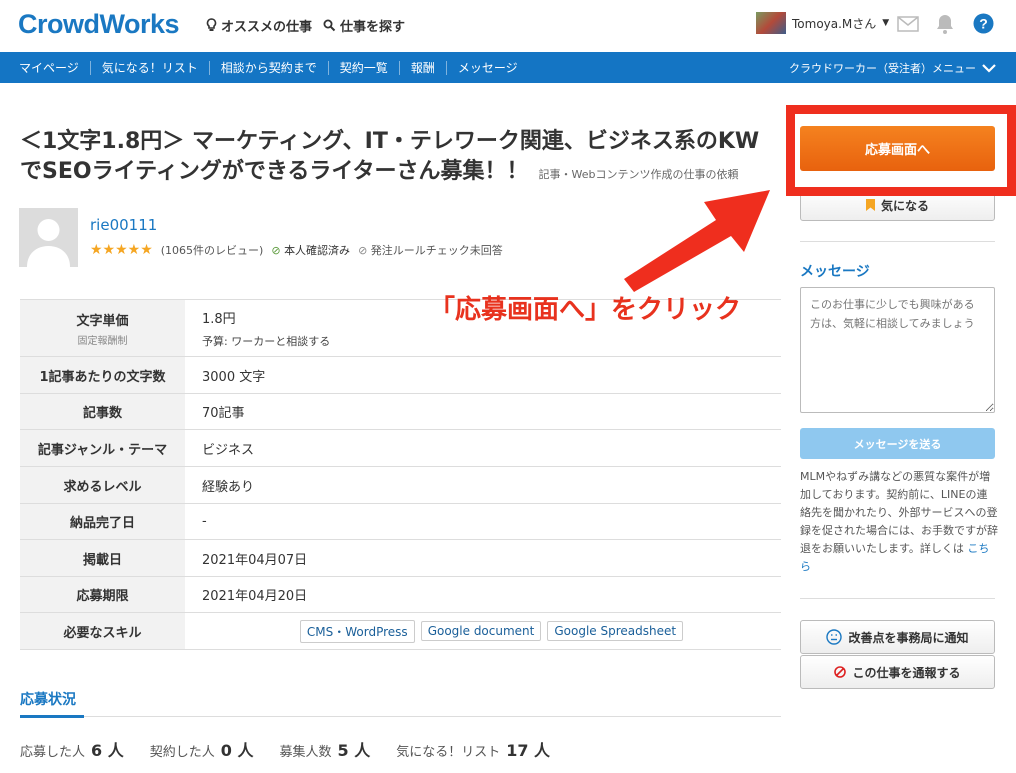 The image size is (1016, 773). I want to click on check-circle-gray-icon: ⊘, so click(363, 250).